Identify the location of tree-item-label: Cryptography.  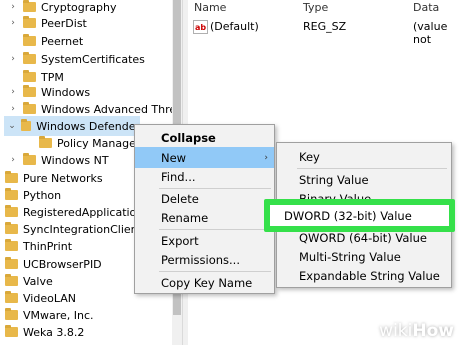
(79, 7).